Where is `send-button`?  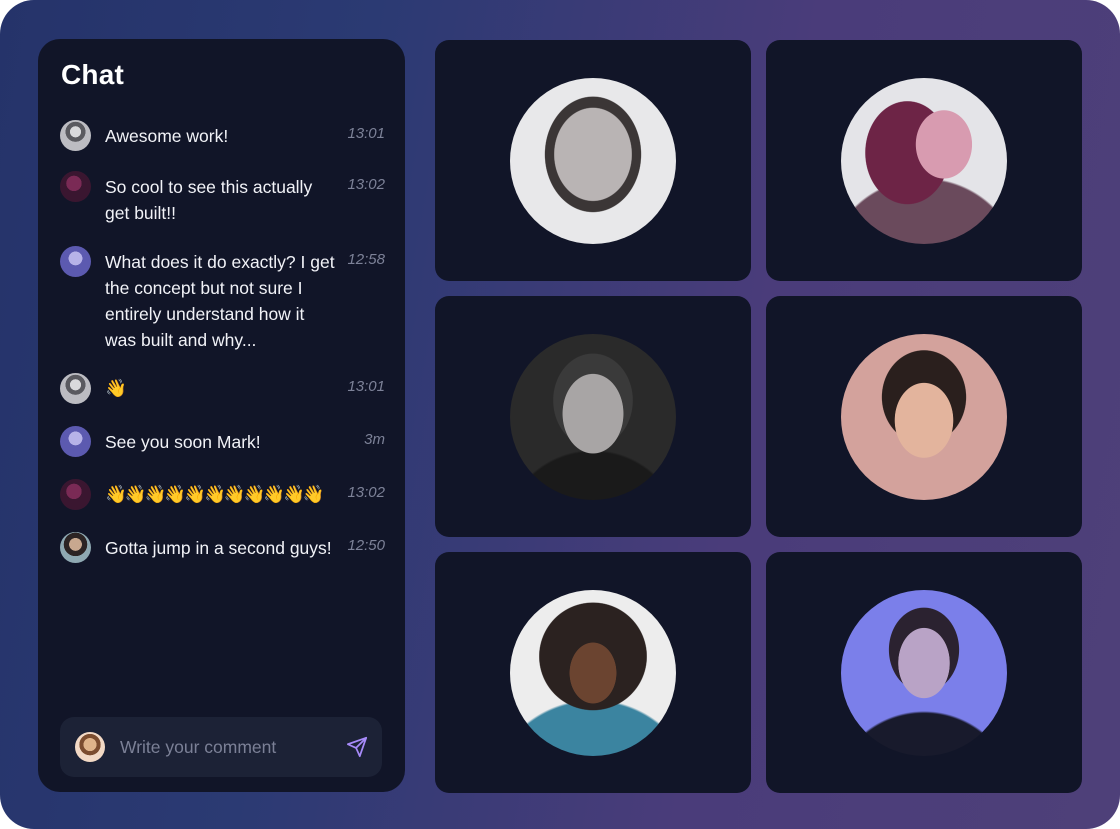
send-button is located at coordinates (357, 747).